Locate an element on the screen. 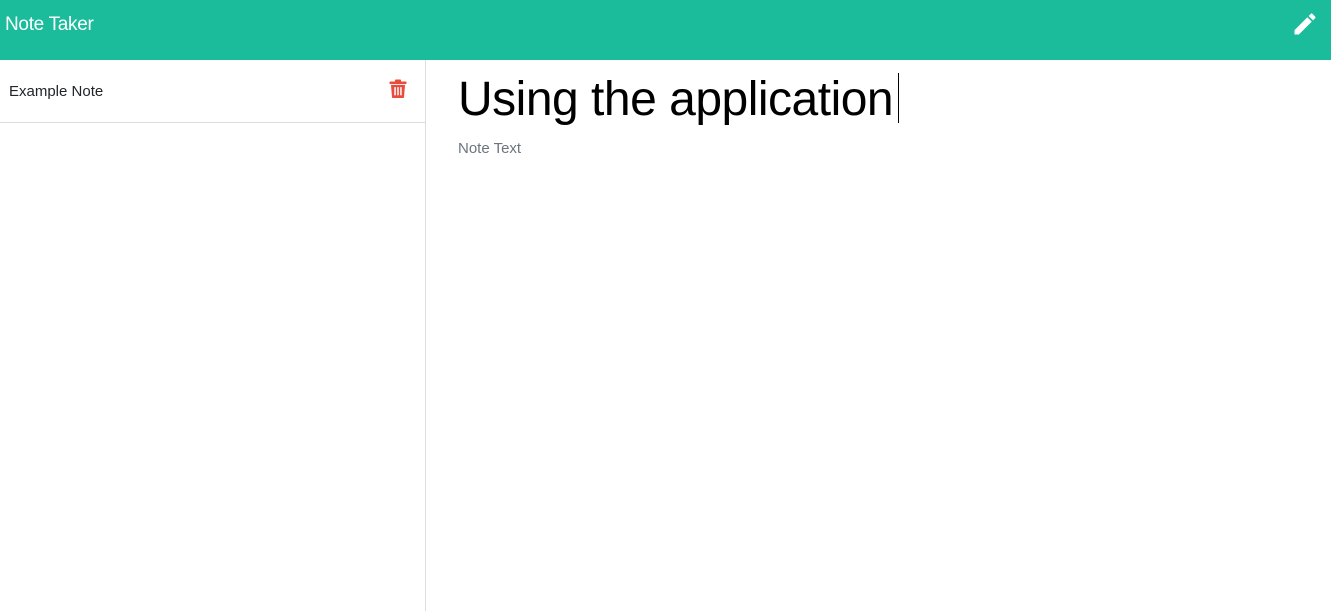 Image resolution: width=1331 pixels, height=611 pixels. trash-icon is located at coordinates (398, 88).